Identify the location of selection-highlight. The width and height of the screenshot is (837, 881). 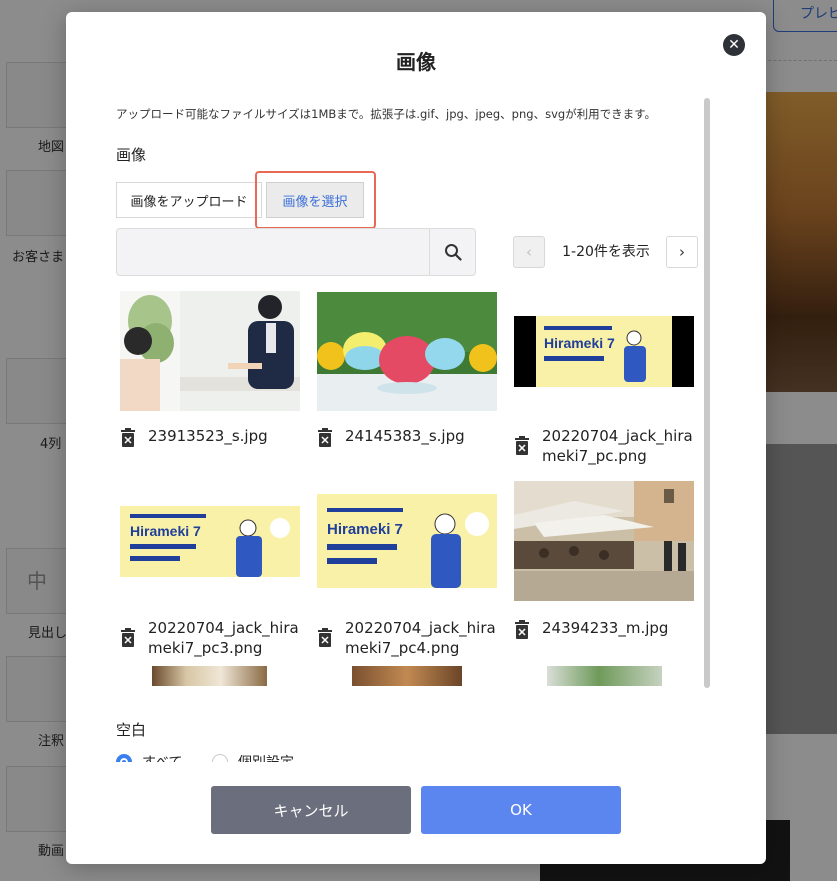
(315, 200).